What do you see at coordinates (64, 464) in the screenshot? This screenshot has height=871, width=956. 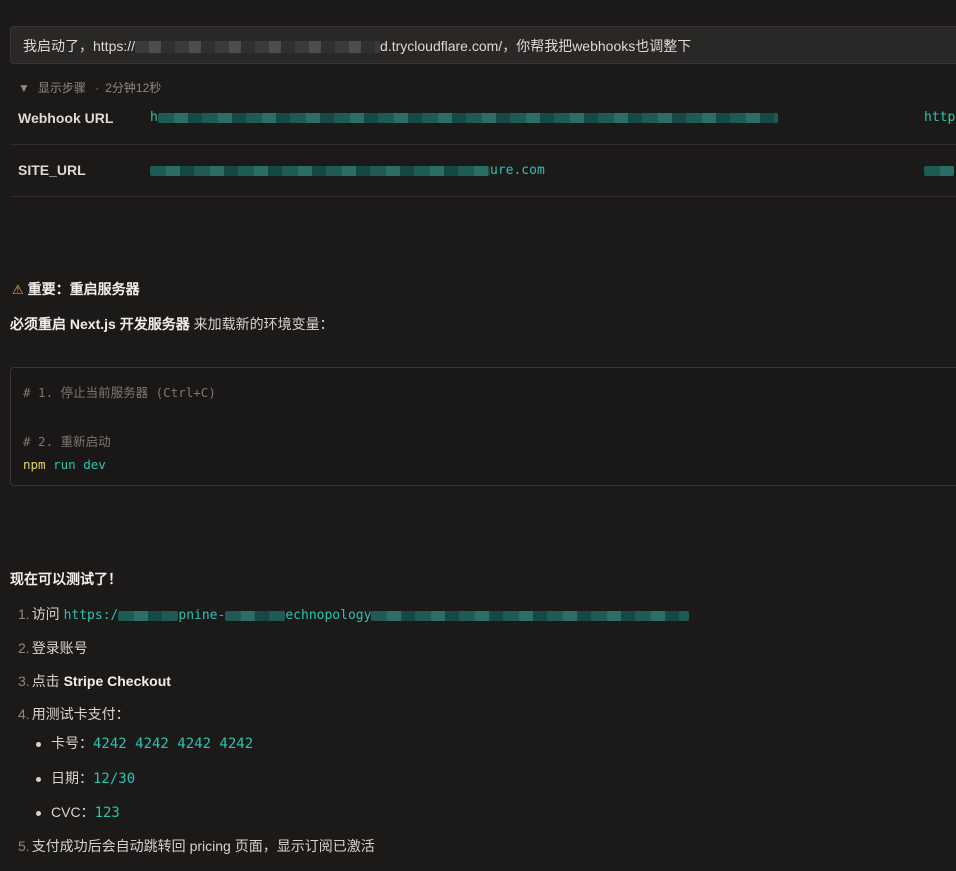 I see `code-command: npm run dev` at bounding box center [64, 464].